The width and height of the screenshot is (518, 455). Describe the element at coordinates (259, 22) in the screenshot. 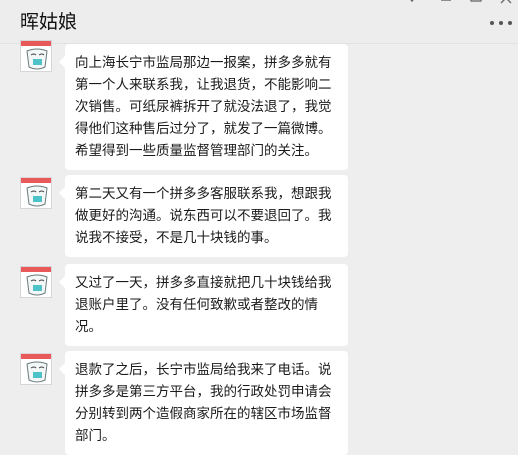

I see `top-bar: 晖姑娘` at that location.